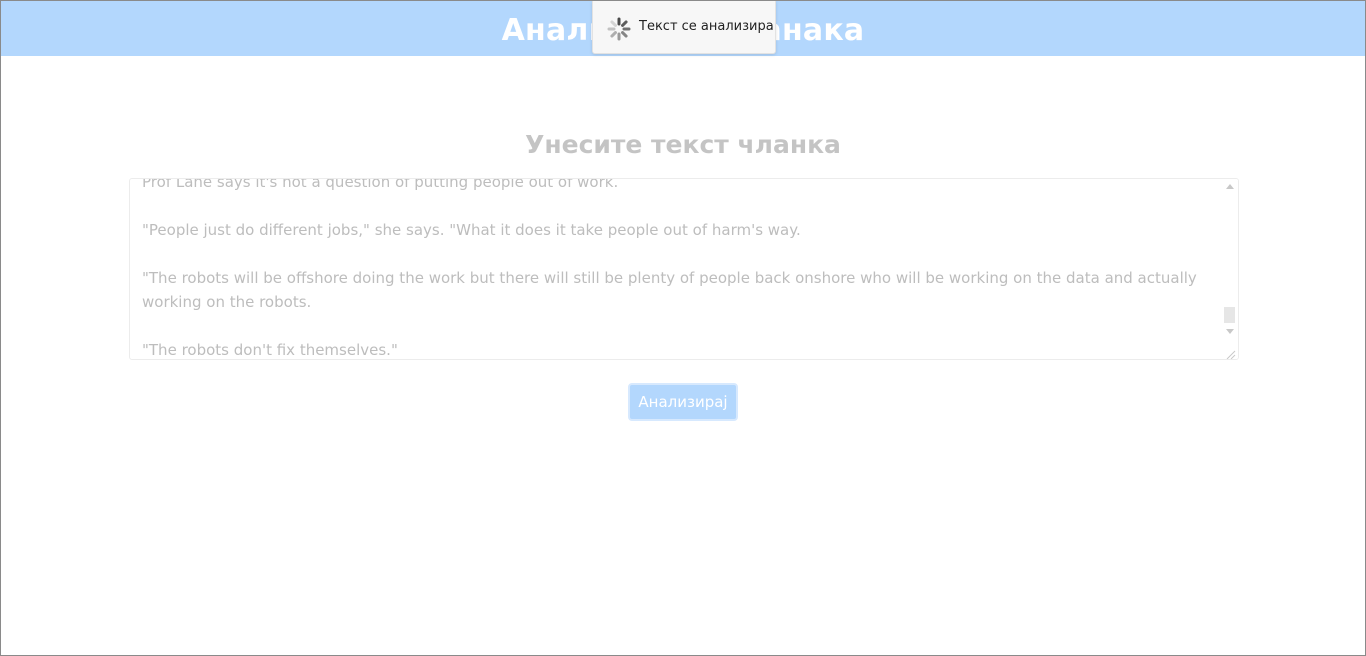 Image resolution: width=1366 pixels, height=656 pixels. What do you see at coordinates (683, 402) in the screenshot?
I see `analyze-button: Анализирај` at bounding box center [683, 402].